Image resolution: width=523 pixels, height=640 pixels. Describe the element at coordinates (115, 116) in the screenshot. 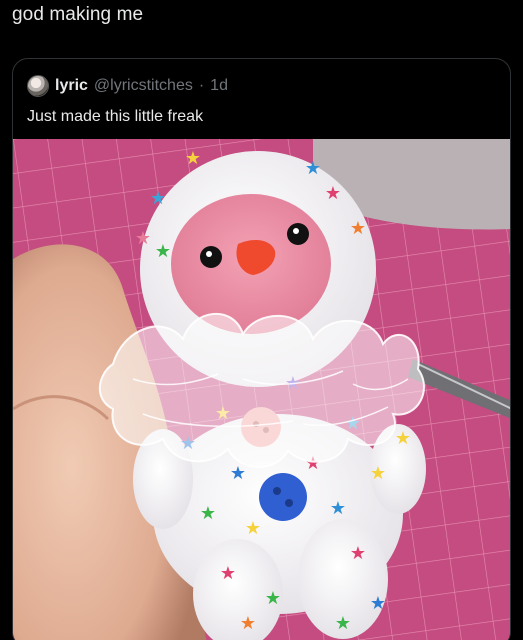

I see `quoted-post-text: Just made this little freak` at that location.